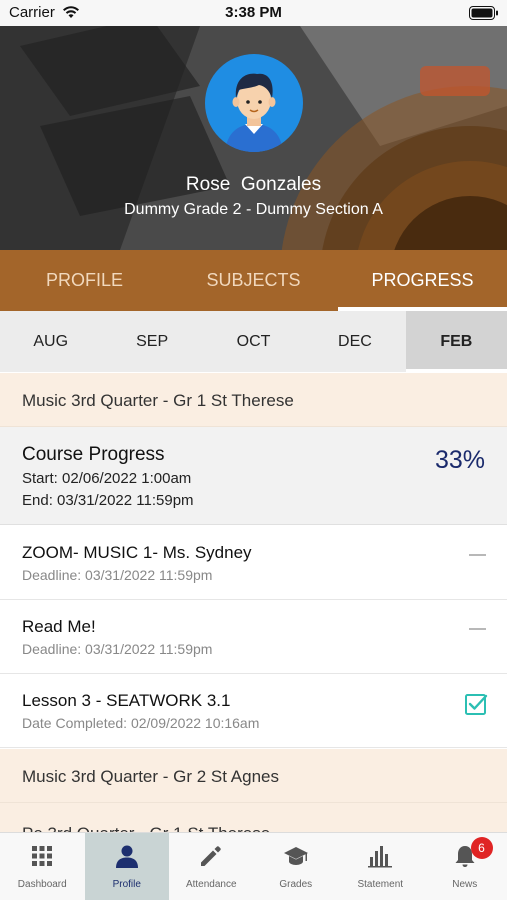  What do you see at coordinates (456, 341) in the screenshot?
I see `month-tab-feb: FEB` at bounding box center [456, 341].